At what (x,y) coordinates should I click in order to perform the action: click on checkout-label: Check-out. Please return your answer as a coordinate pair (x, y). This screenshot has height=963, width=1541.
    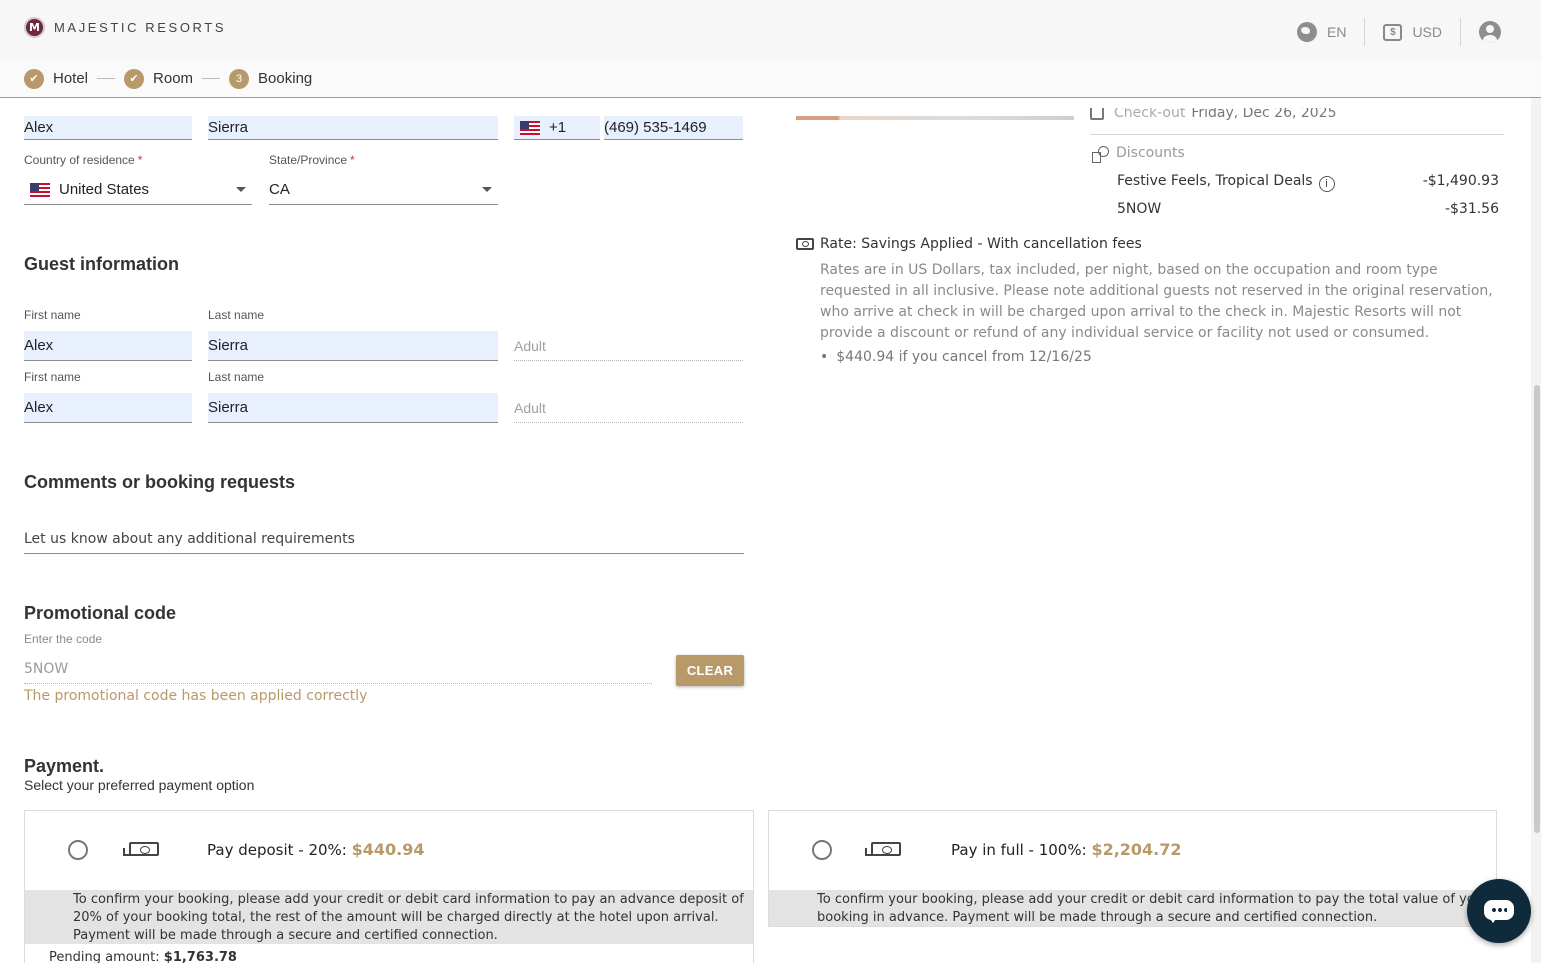
    Looking at the image, I should click on (1150, 114).